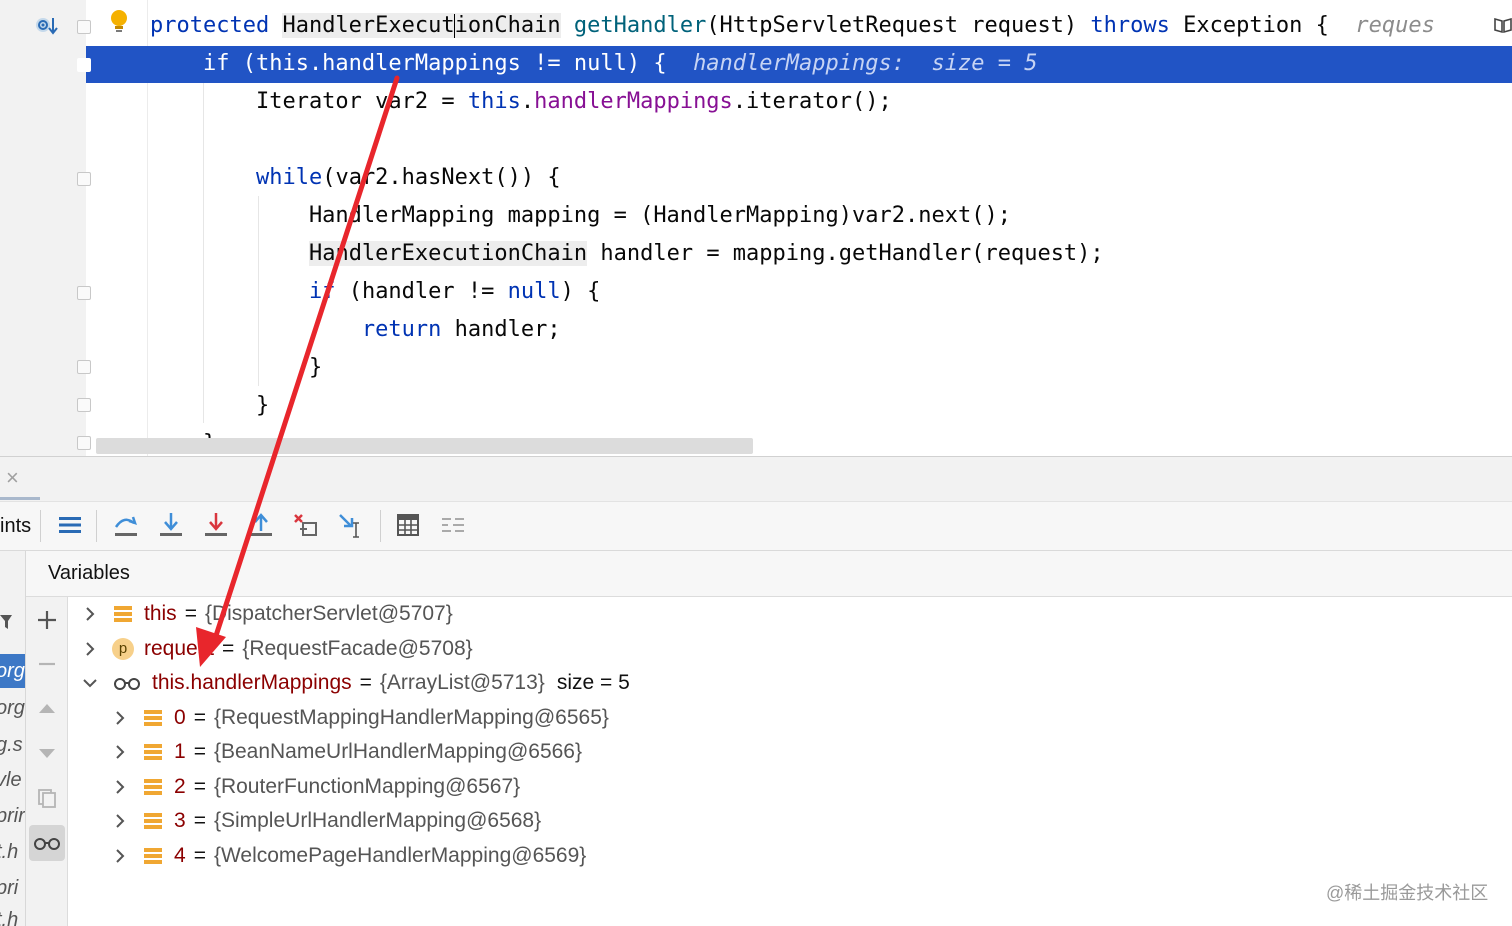 Image resolution: width=1512 pixels, height=926 pixels. I want to click on drop-frame-icon, so click(306, 525).